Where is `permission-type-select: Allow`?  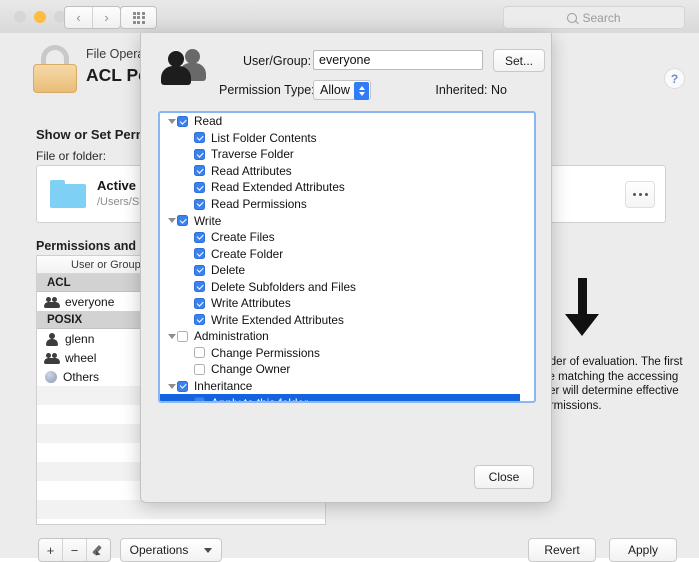
permission-type-select: Allow is located at coordinates (342, 90).